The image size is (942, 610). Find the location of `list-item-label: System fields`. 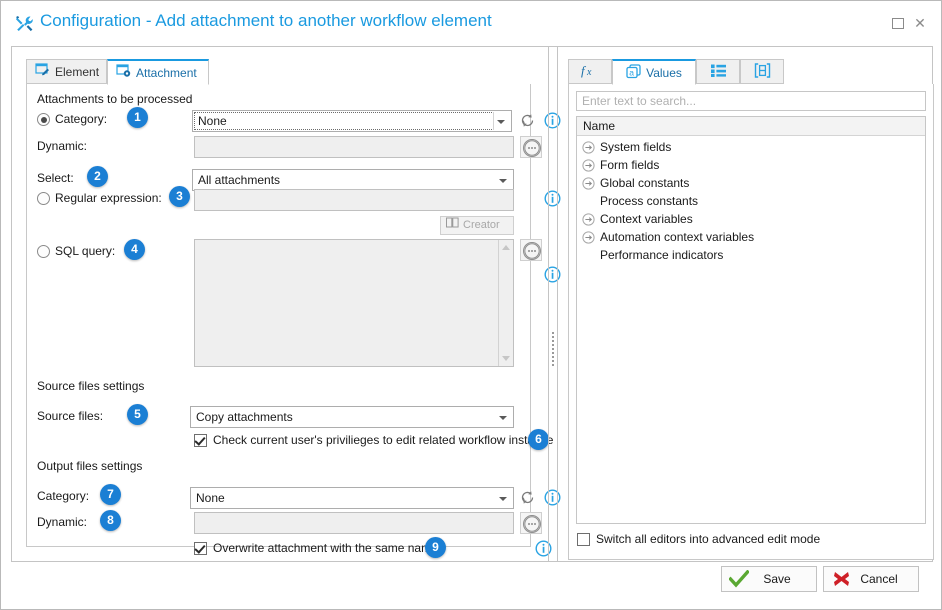

list-item-label: System fields is located at coordinates (636, 147).